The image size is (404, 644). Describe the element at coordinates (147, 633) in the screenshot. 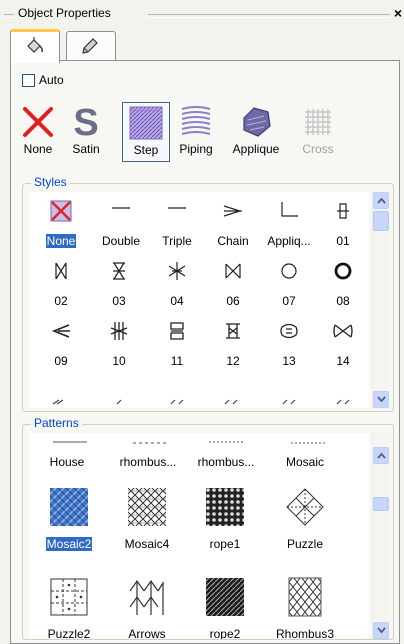

I see `pattern-label: Arrows` at that location.